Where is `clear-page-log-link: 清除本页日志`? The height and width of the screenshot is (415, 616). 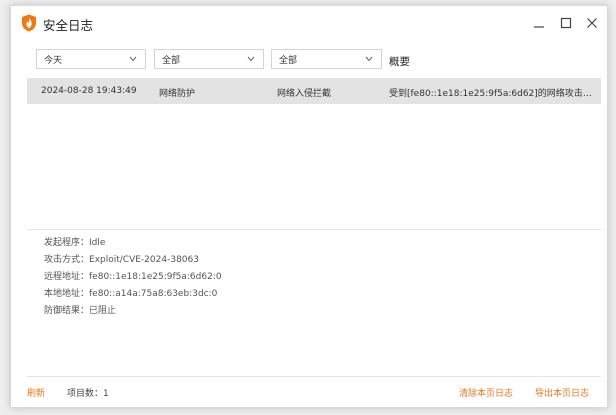 clear-page-log-link: 清除本页日志 is located at coordinates (486, 392).